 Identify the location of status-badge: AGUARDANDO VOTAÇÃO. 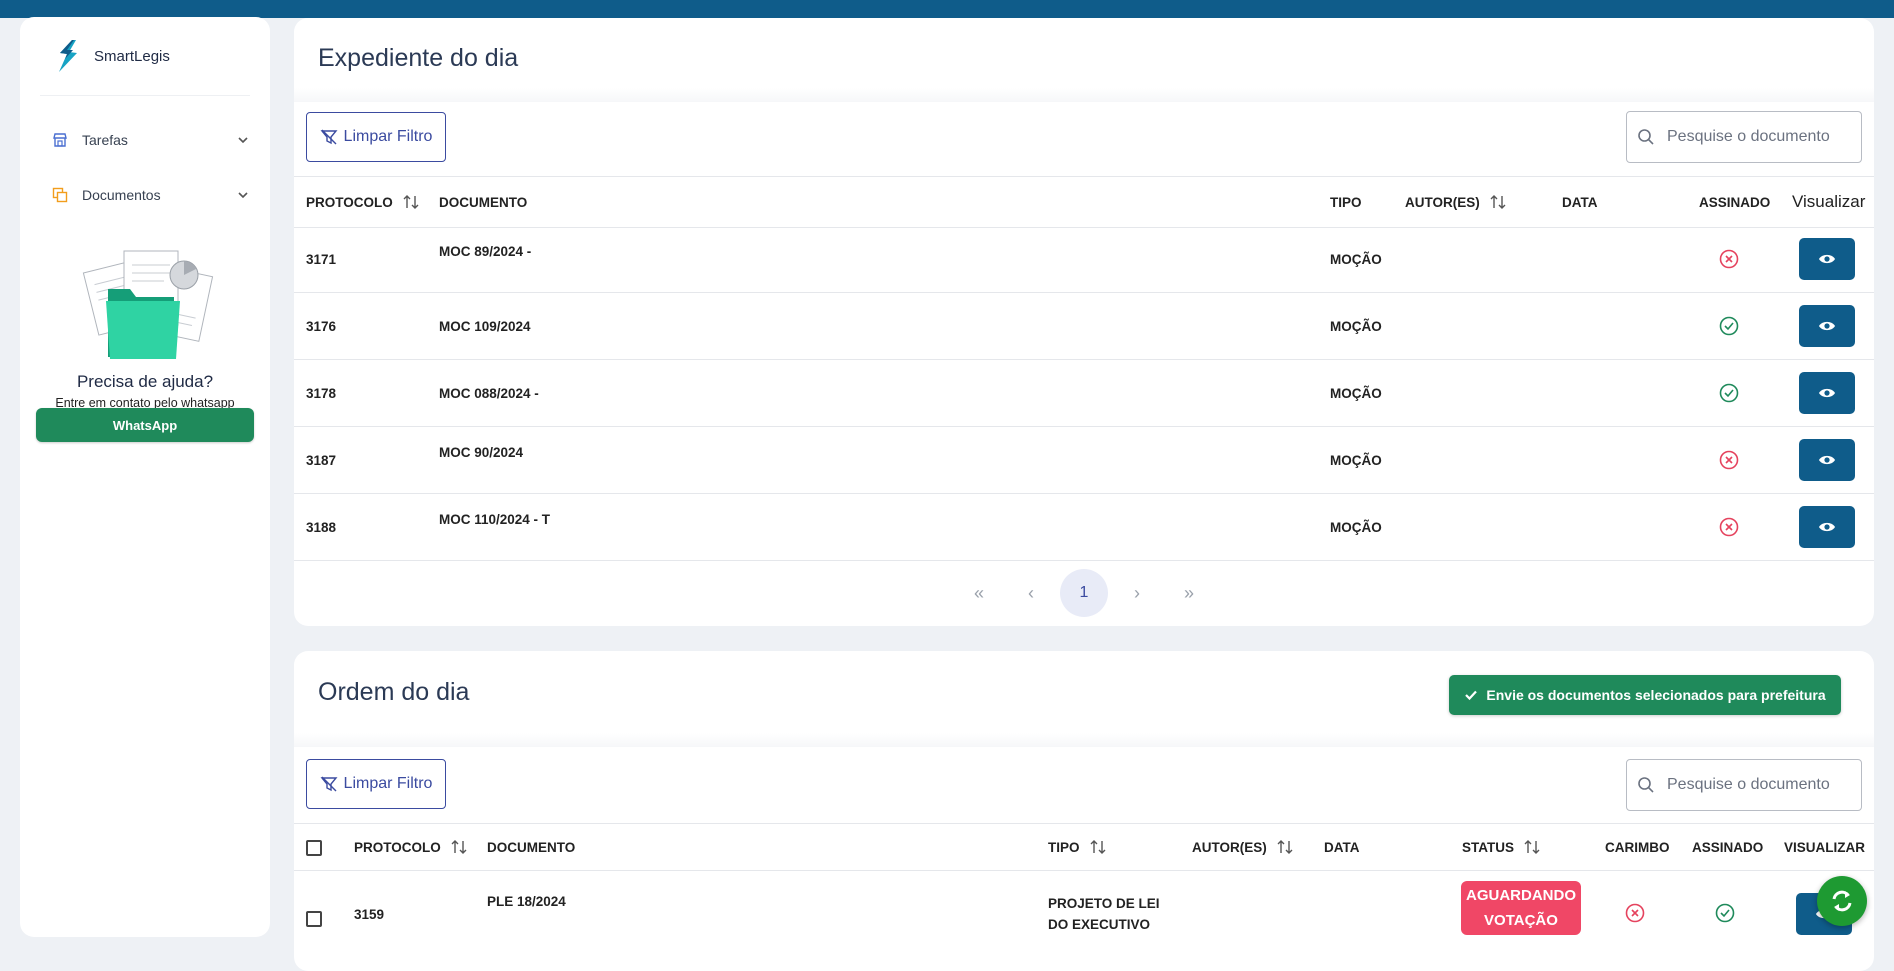
(1521, 908).